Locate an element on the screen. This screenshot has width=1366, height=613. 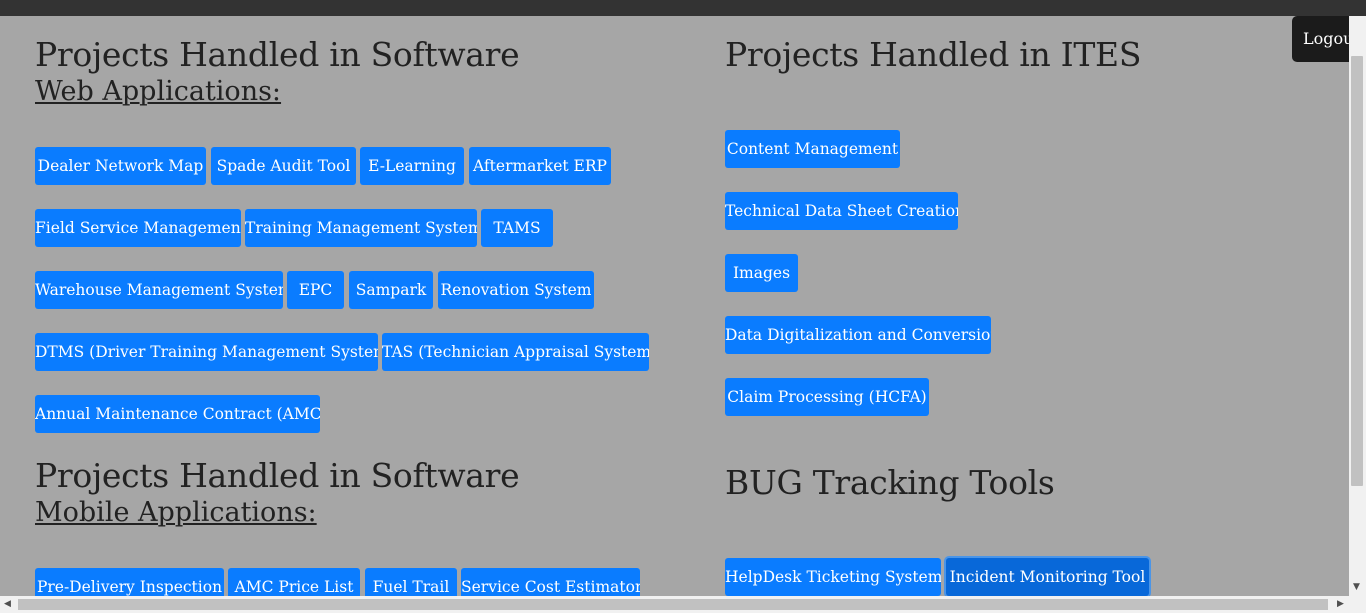
web-applications-subtitle: Web Applications: is located at coordinates (158, 91).